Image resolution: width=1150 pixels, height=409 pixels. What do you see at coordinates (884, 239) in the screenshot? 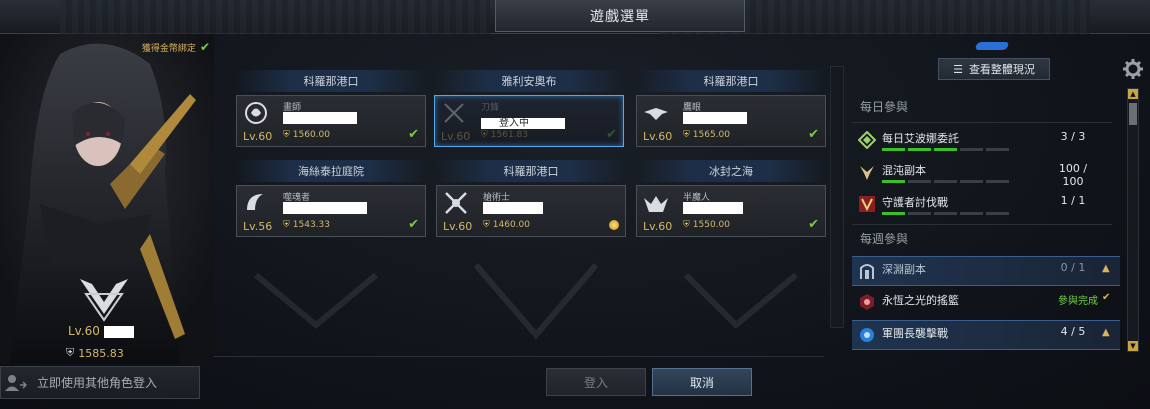
I see `weekly-section-title: 每週參與` at bounding box center [884, 239].